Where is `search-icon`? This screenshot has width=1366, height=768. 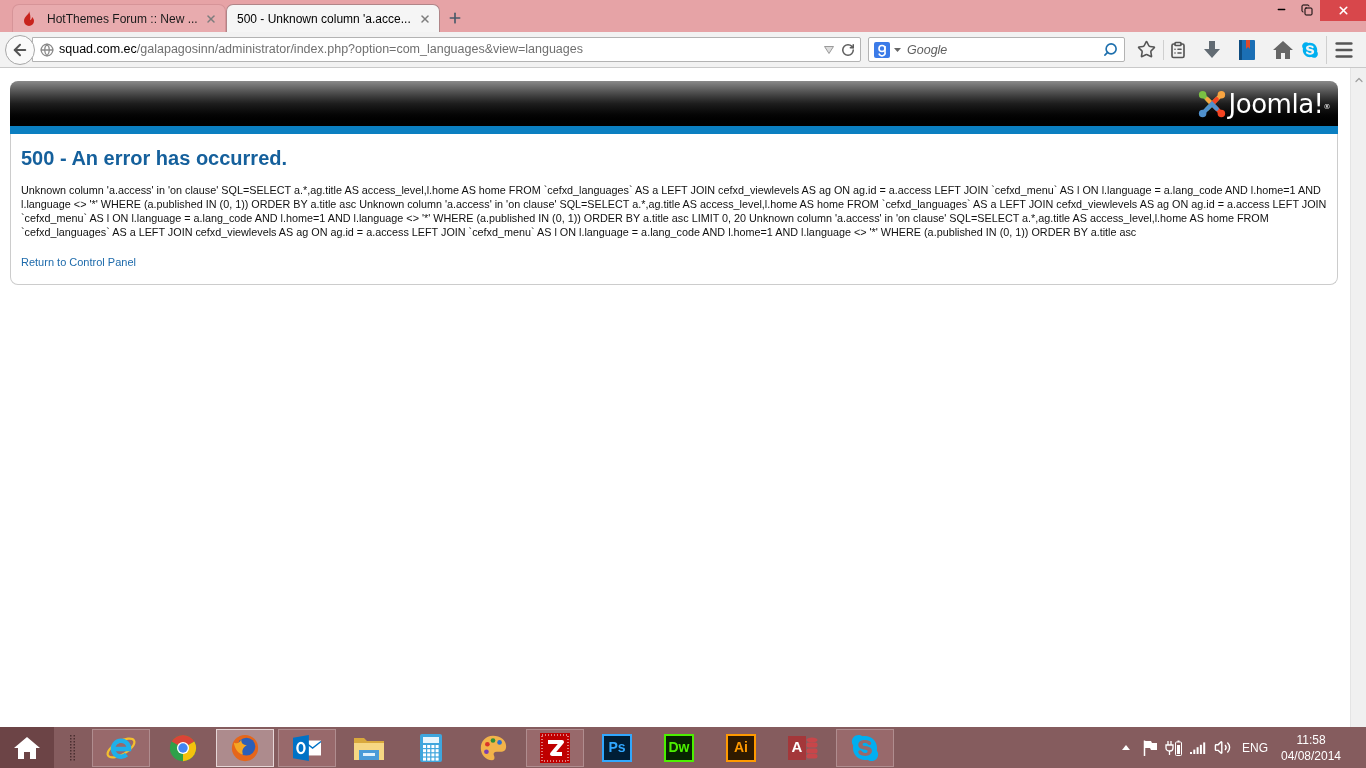
search-icon is located at coordinates (1110, 49).